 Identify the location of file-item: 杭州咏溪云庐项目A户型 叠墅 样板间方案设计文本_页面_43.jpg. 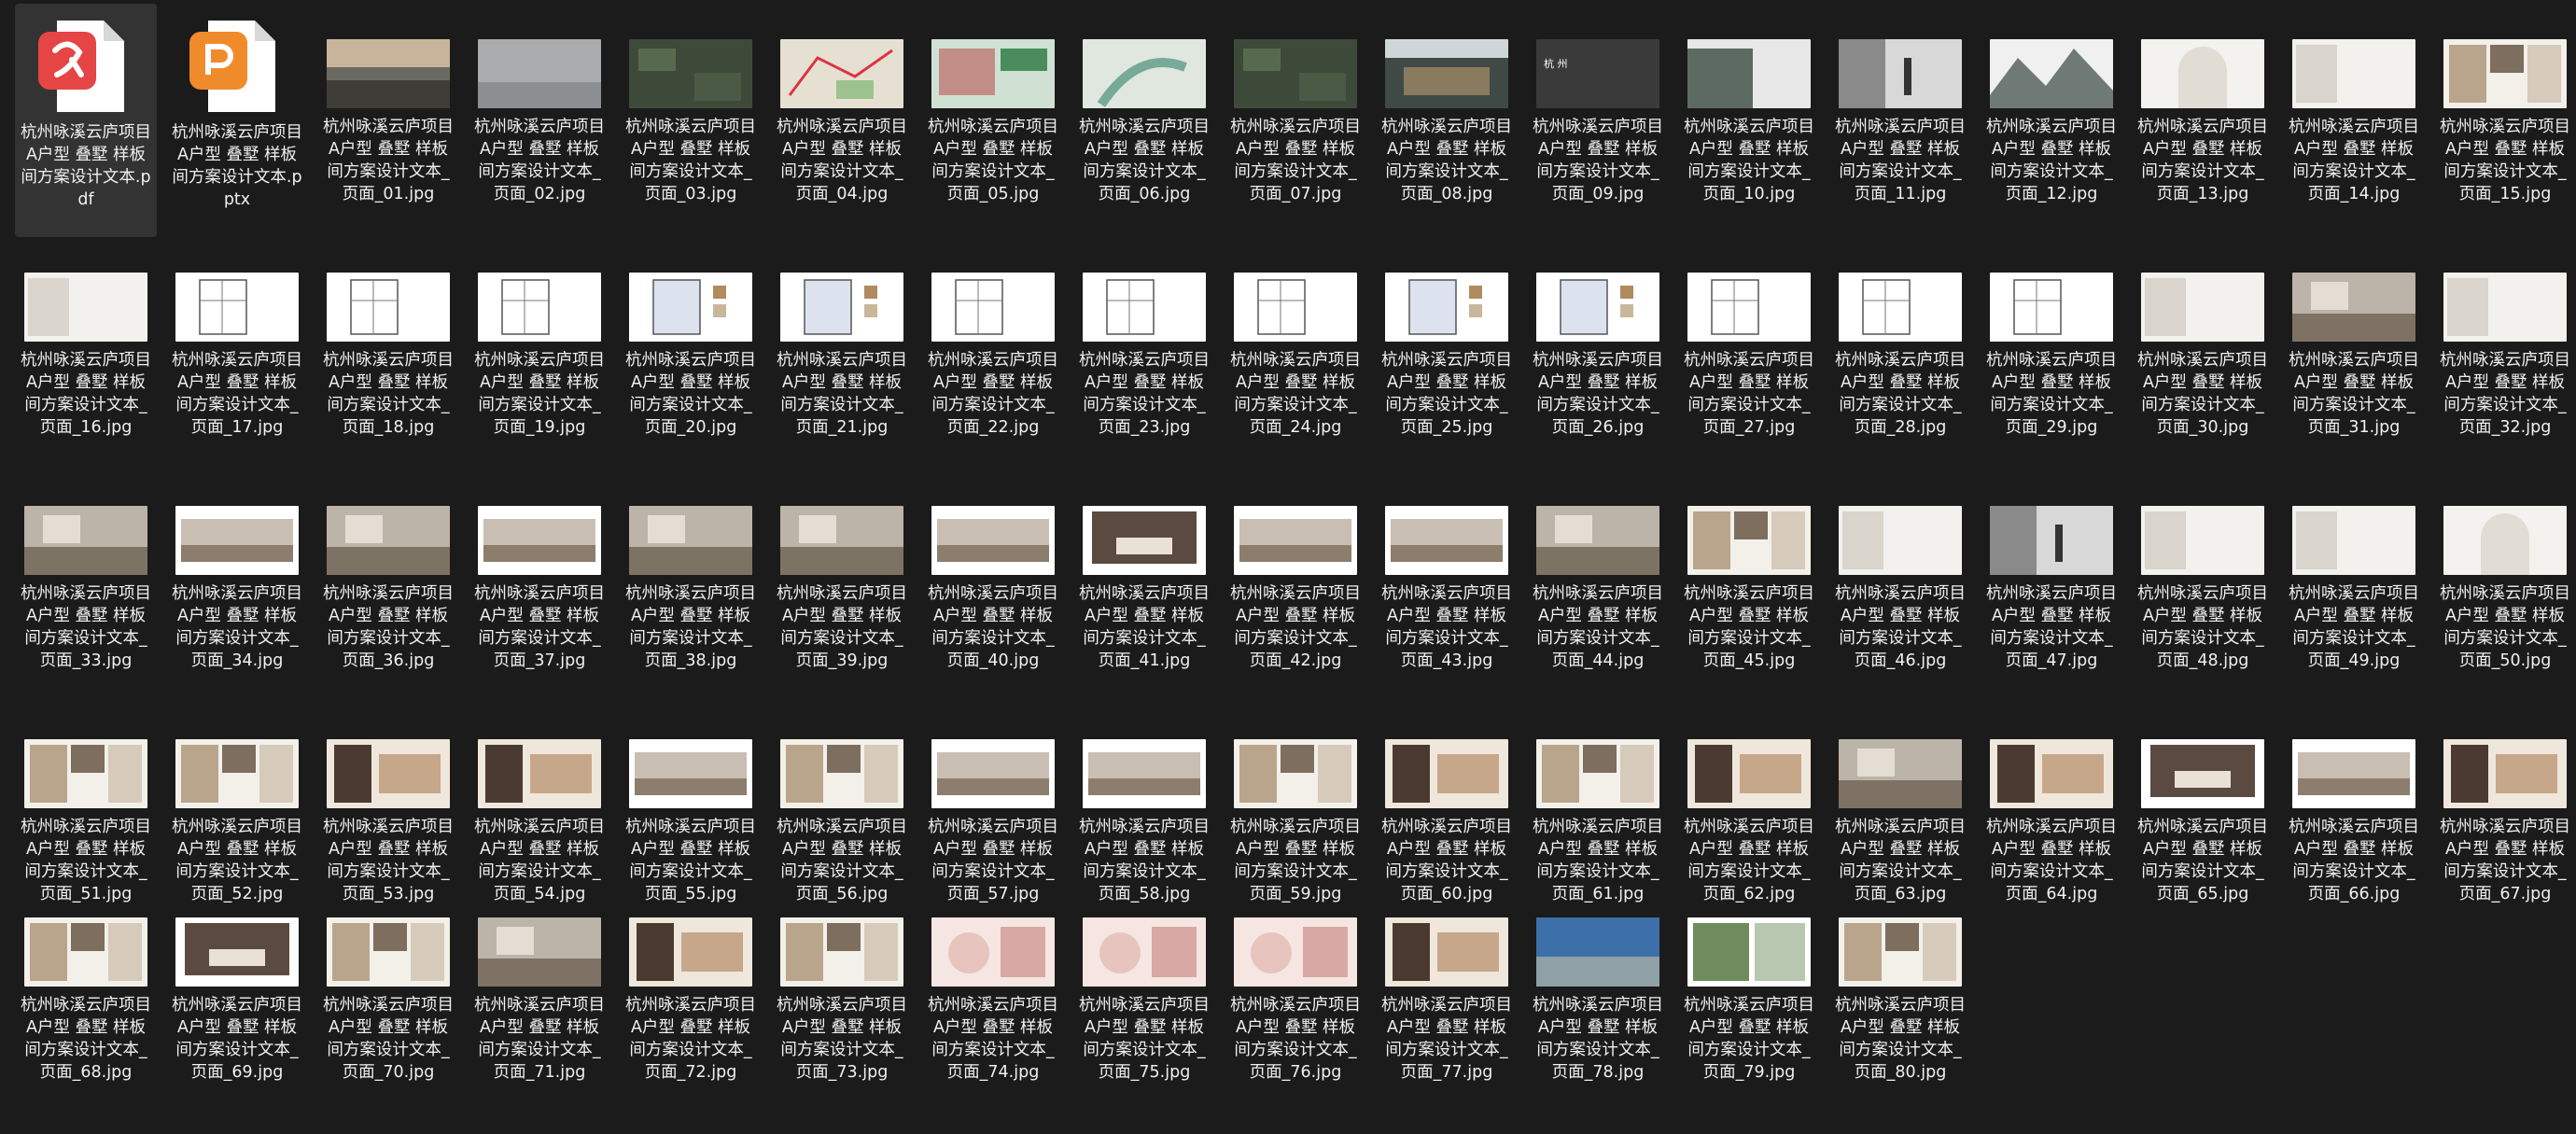
(1447, 570).